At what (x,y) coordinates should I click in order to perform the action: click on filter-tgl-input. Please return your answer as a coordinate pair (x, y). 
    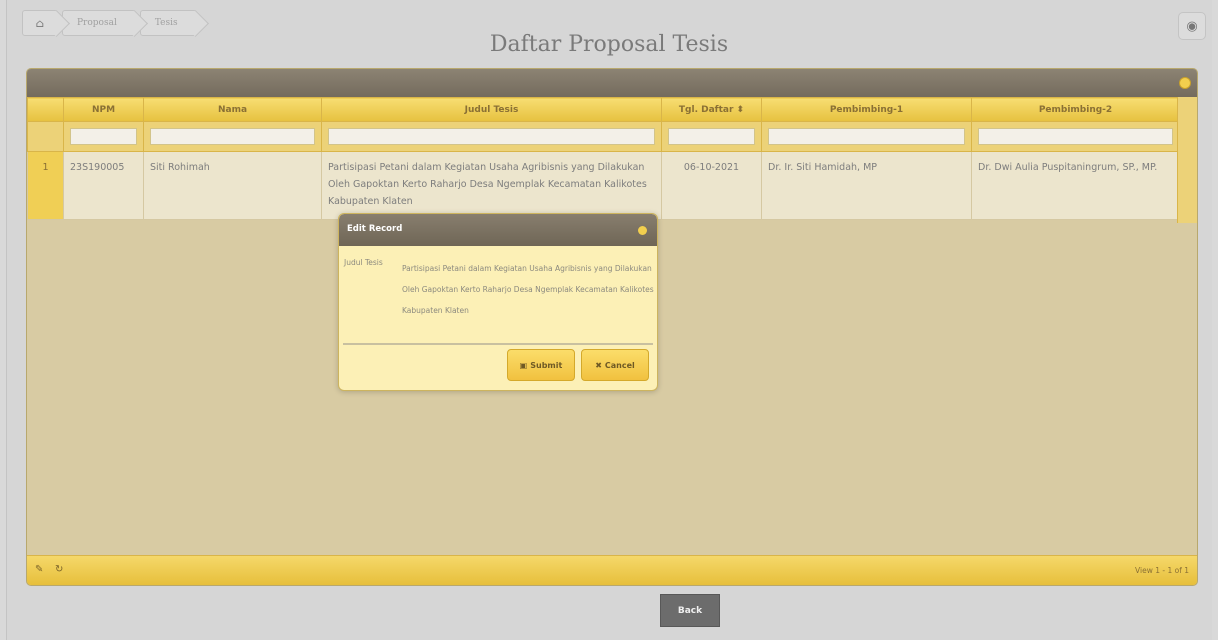
    Looking at the image, I should click on (711, 136).